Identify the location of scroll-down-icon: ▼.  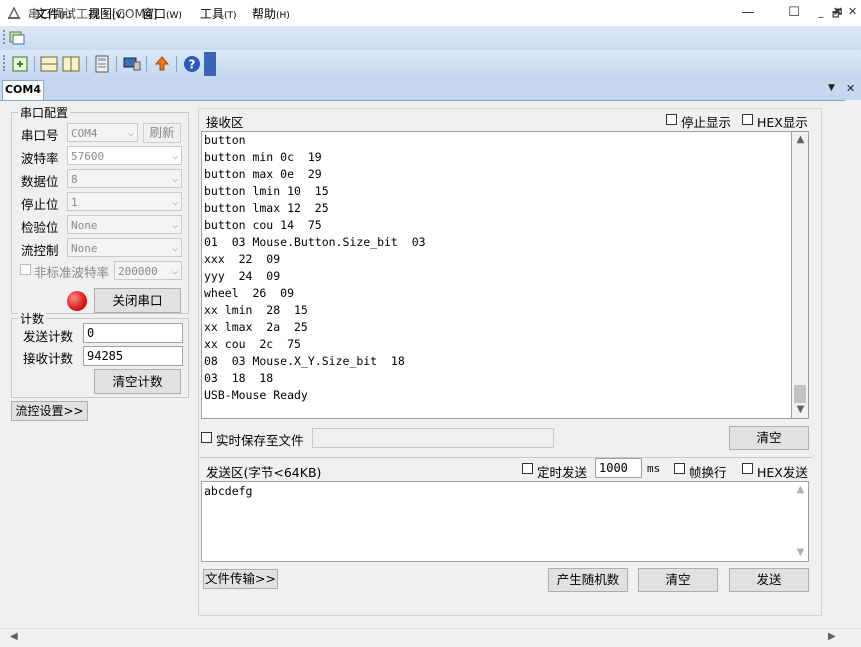
(800, 409).